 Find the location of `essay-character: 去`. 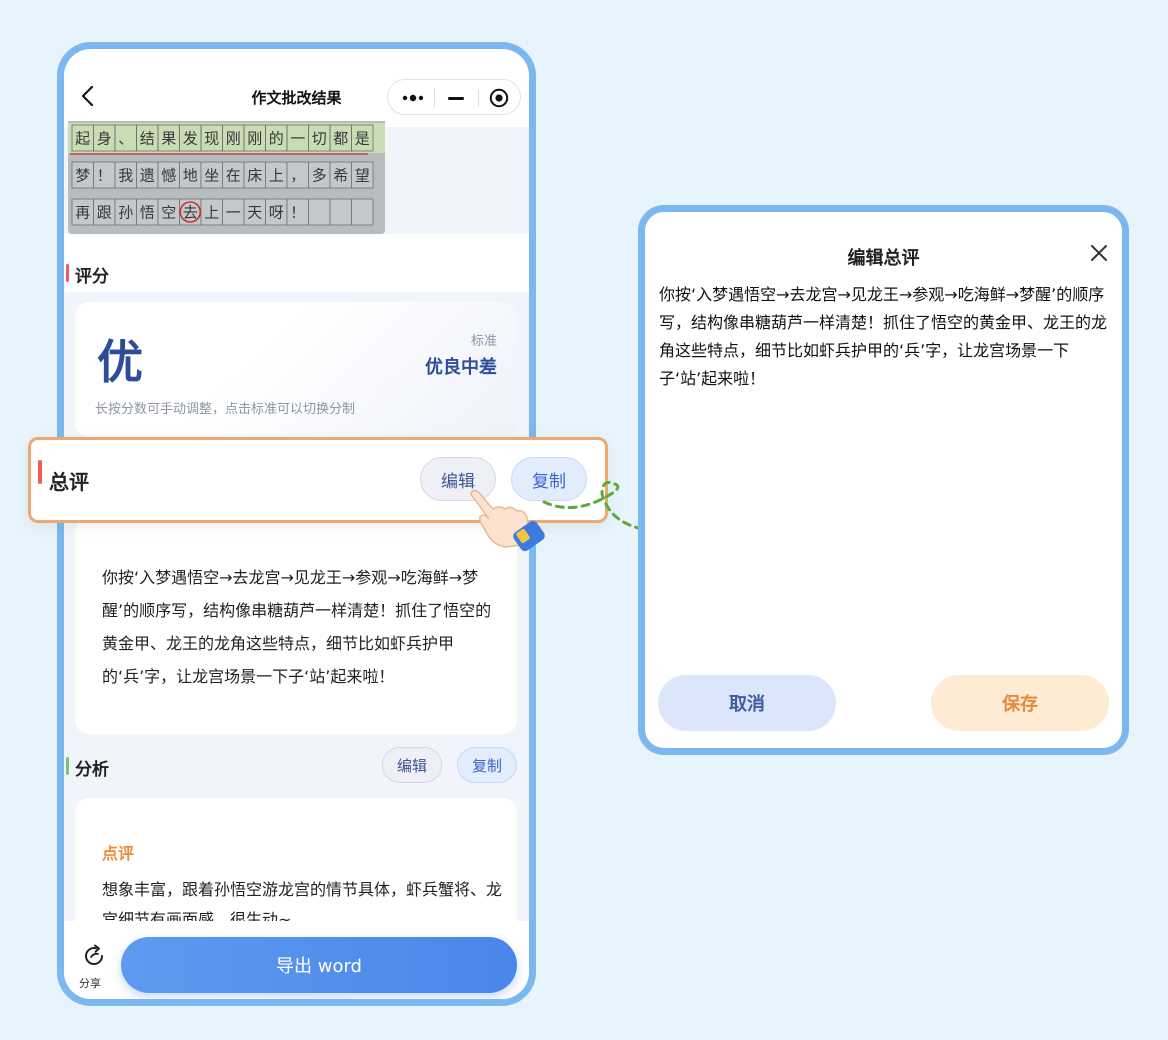

essay-character: 去 is located at coordinates (190, 213).